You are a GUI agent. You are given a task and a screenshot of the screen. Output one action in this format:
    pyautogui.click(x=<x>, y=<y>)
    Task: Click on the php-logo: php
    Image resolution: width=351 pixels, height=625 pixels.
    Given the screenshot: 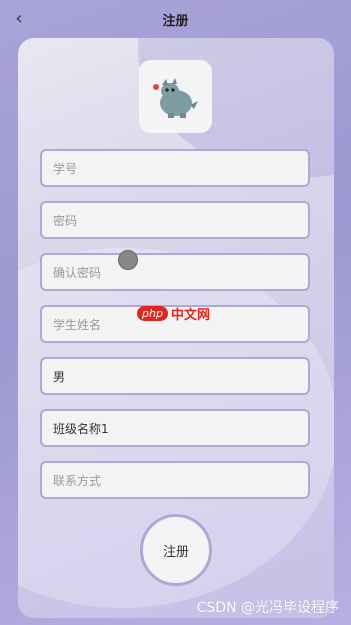 What is the action you would take?
    pyautogui.click(x=152, y=313)
    